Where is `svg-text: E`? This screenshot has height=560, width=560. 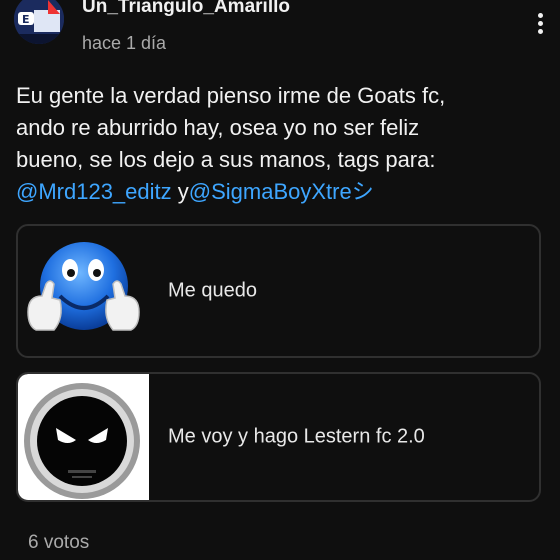
svg-text: E is located at coordinates (26, 19).